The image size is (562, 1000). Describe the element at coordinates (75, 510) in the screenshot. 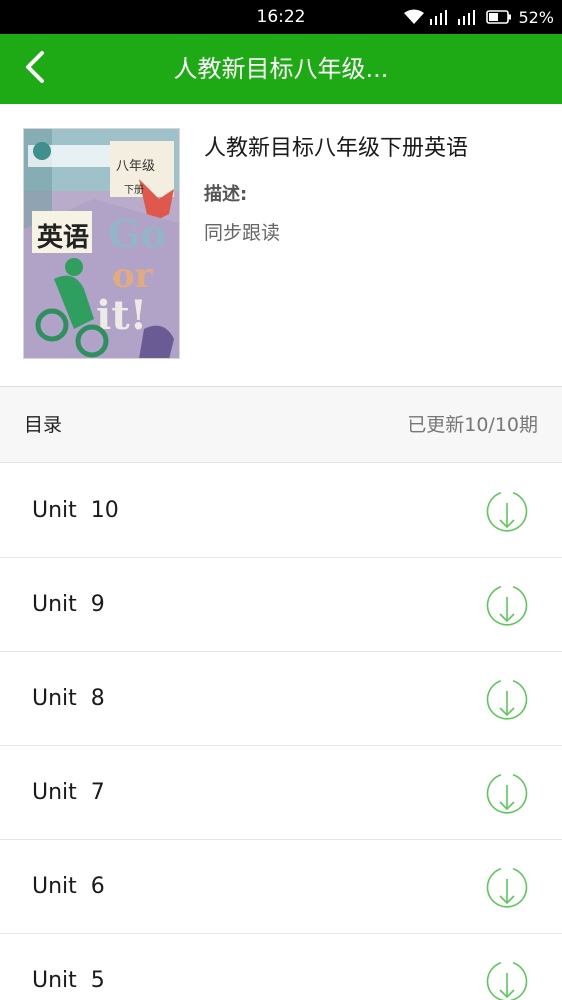

I see `unit-label: Unit 10` at that location.